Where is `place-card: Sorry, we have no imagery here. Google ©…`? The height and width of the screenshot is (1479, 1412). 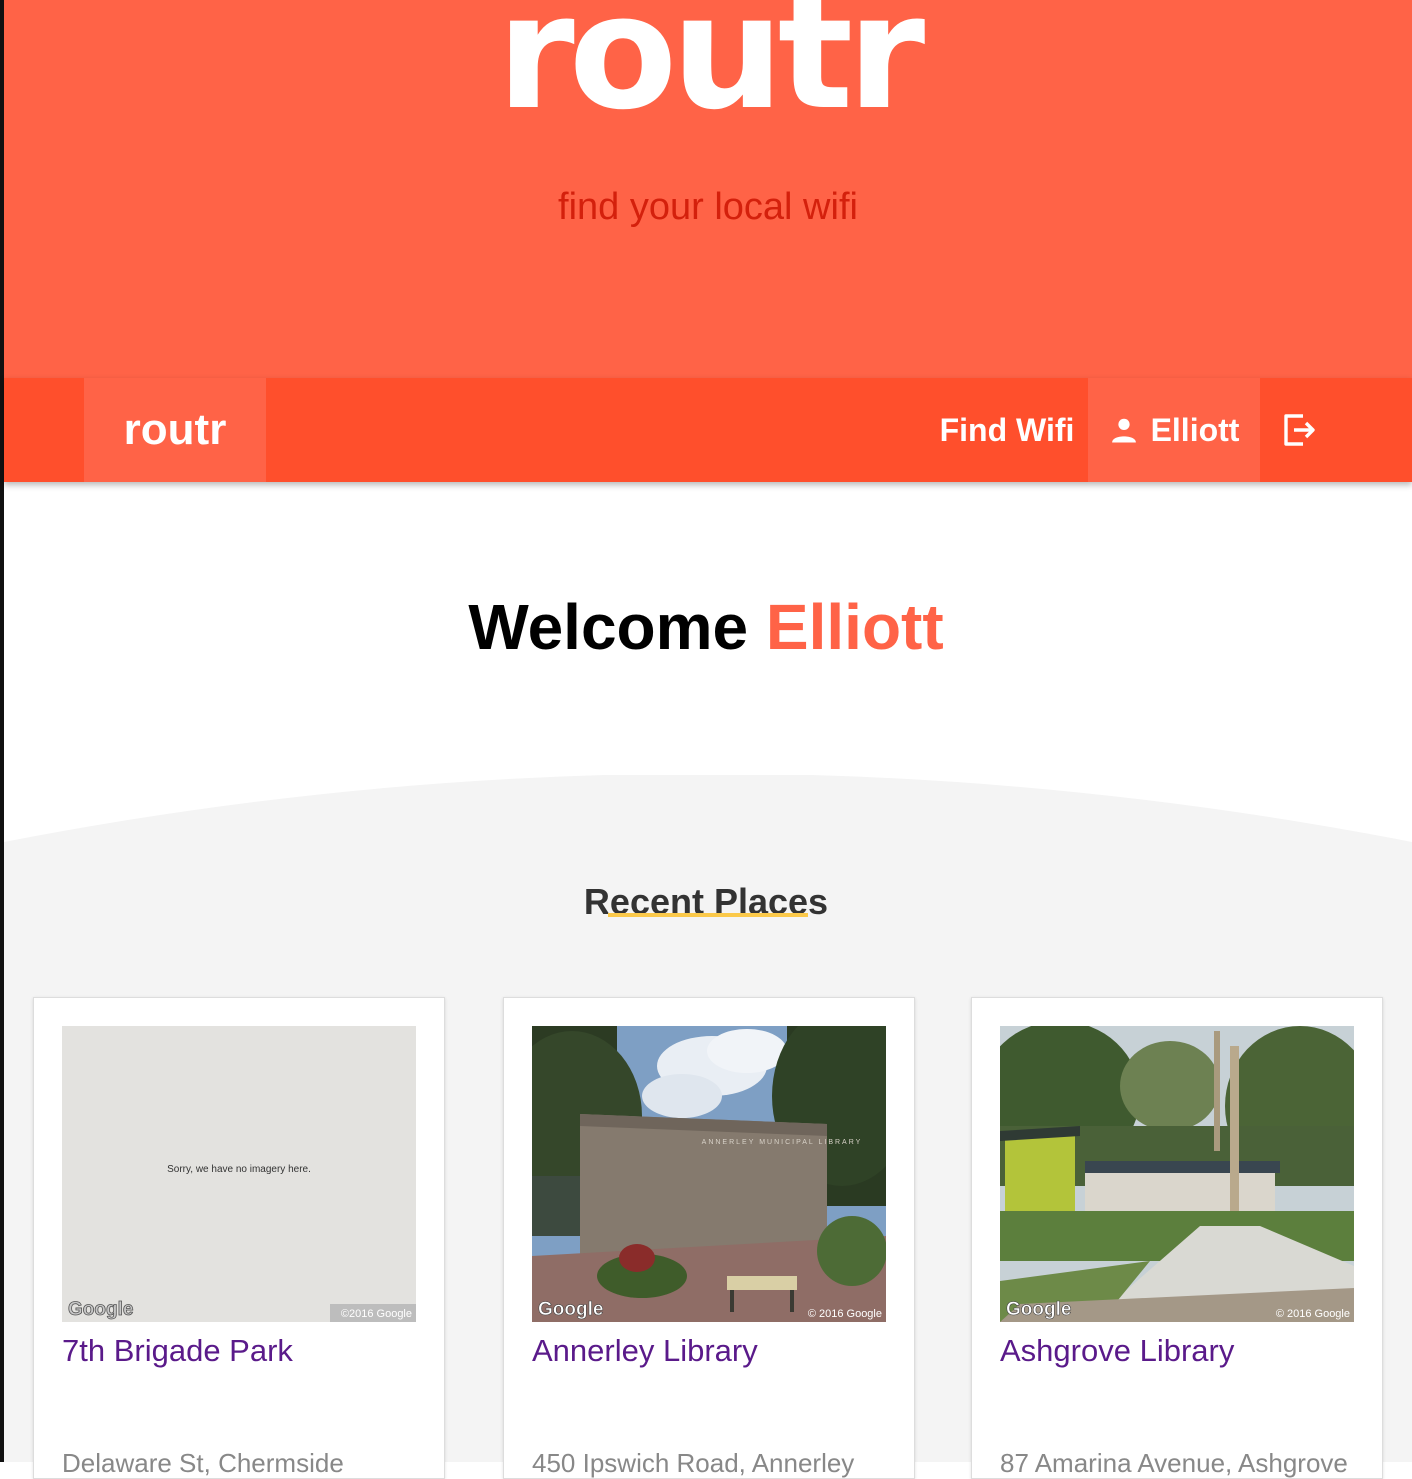
place-card: Sorry, we have no imagery here. Google ©… is located at coordinates (239, 1238).